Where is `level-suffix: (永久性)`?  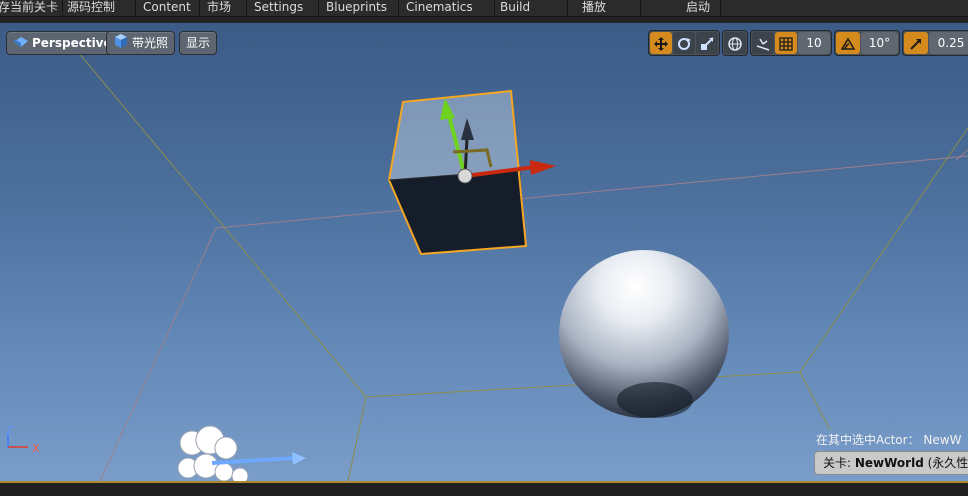 level-suffix: (永久性) is located at coordinates (947, 463).